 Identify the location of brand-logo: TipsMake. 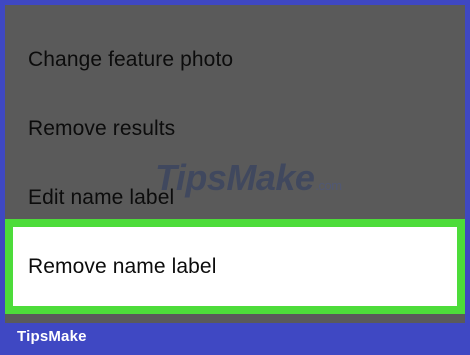
(52, 336).